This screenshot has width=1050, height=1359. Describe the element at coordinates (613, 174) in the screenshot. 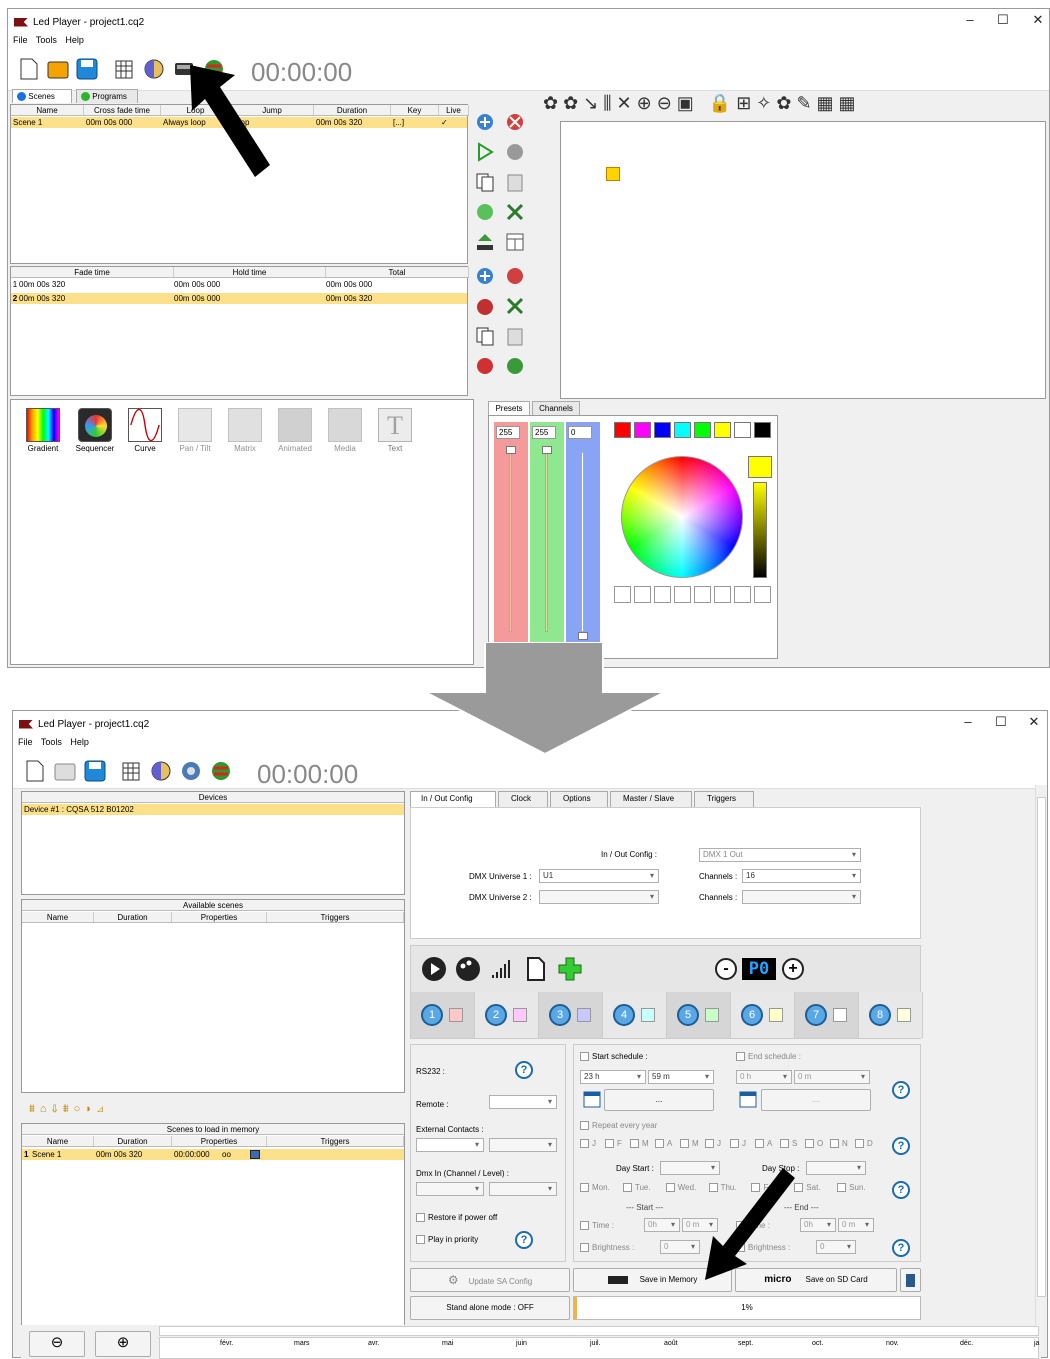

I see `led-pixel` at that location.